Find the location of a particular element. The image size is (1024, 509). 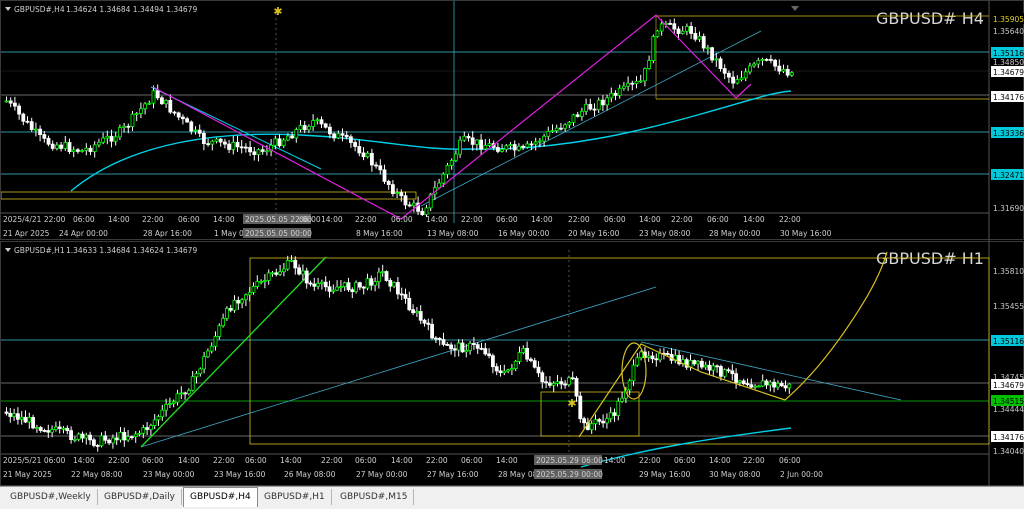

tab-daily: GBPUSD#,Daily is located at coordinates (140, 497).